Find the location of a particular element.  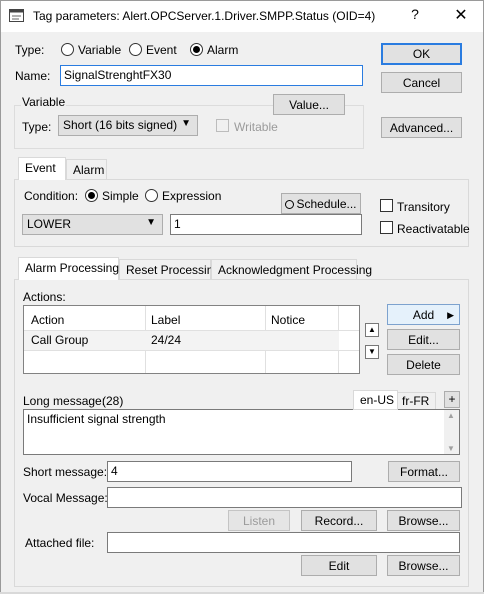

move-up-button: ▲ is located at coordinates (372, 330).